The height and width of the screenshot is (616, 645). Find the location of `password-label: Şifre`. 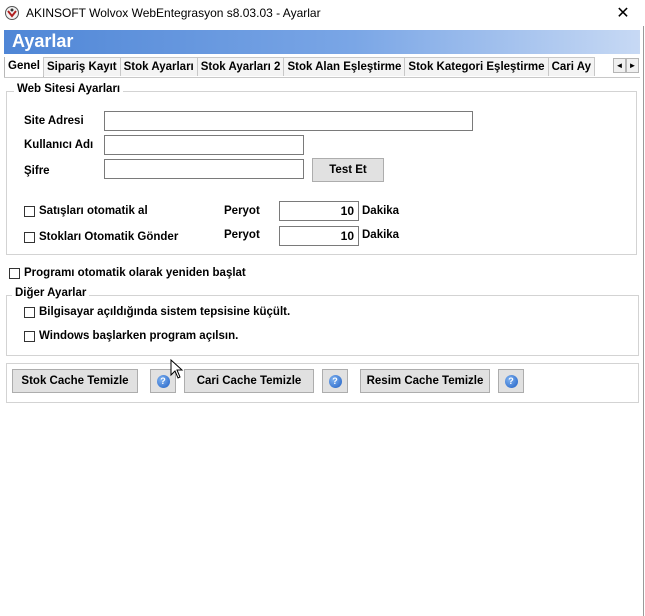

password-label: Şifre is located at coordinates (37, 171).